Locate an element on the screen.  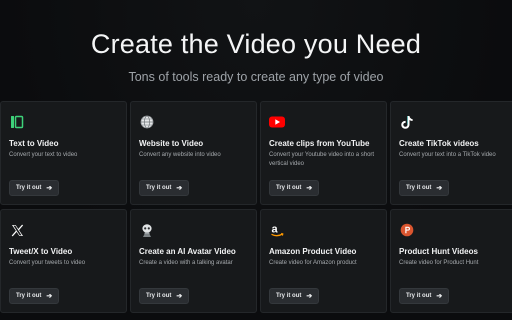
svg-text: a is located at coordinates (274, 229).